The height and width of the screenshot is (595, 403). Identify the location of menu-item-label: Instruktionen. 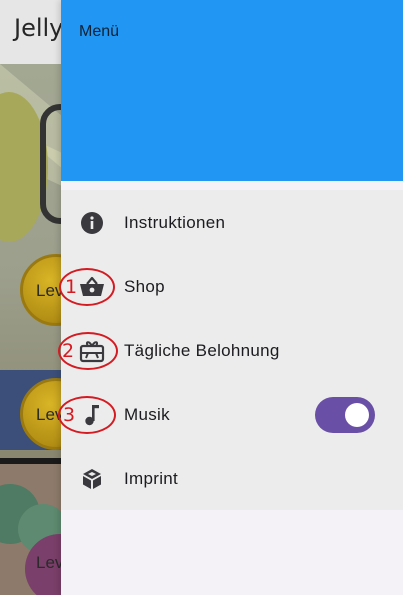
(175, 222).